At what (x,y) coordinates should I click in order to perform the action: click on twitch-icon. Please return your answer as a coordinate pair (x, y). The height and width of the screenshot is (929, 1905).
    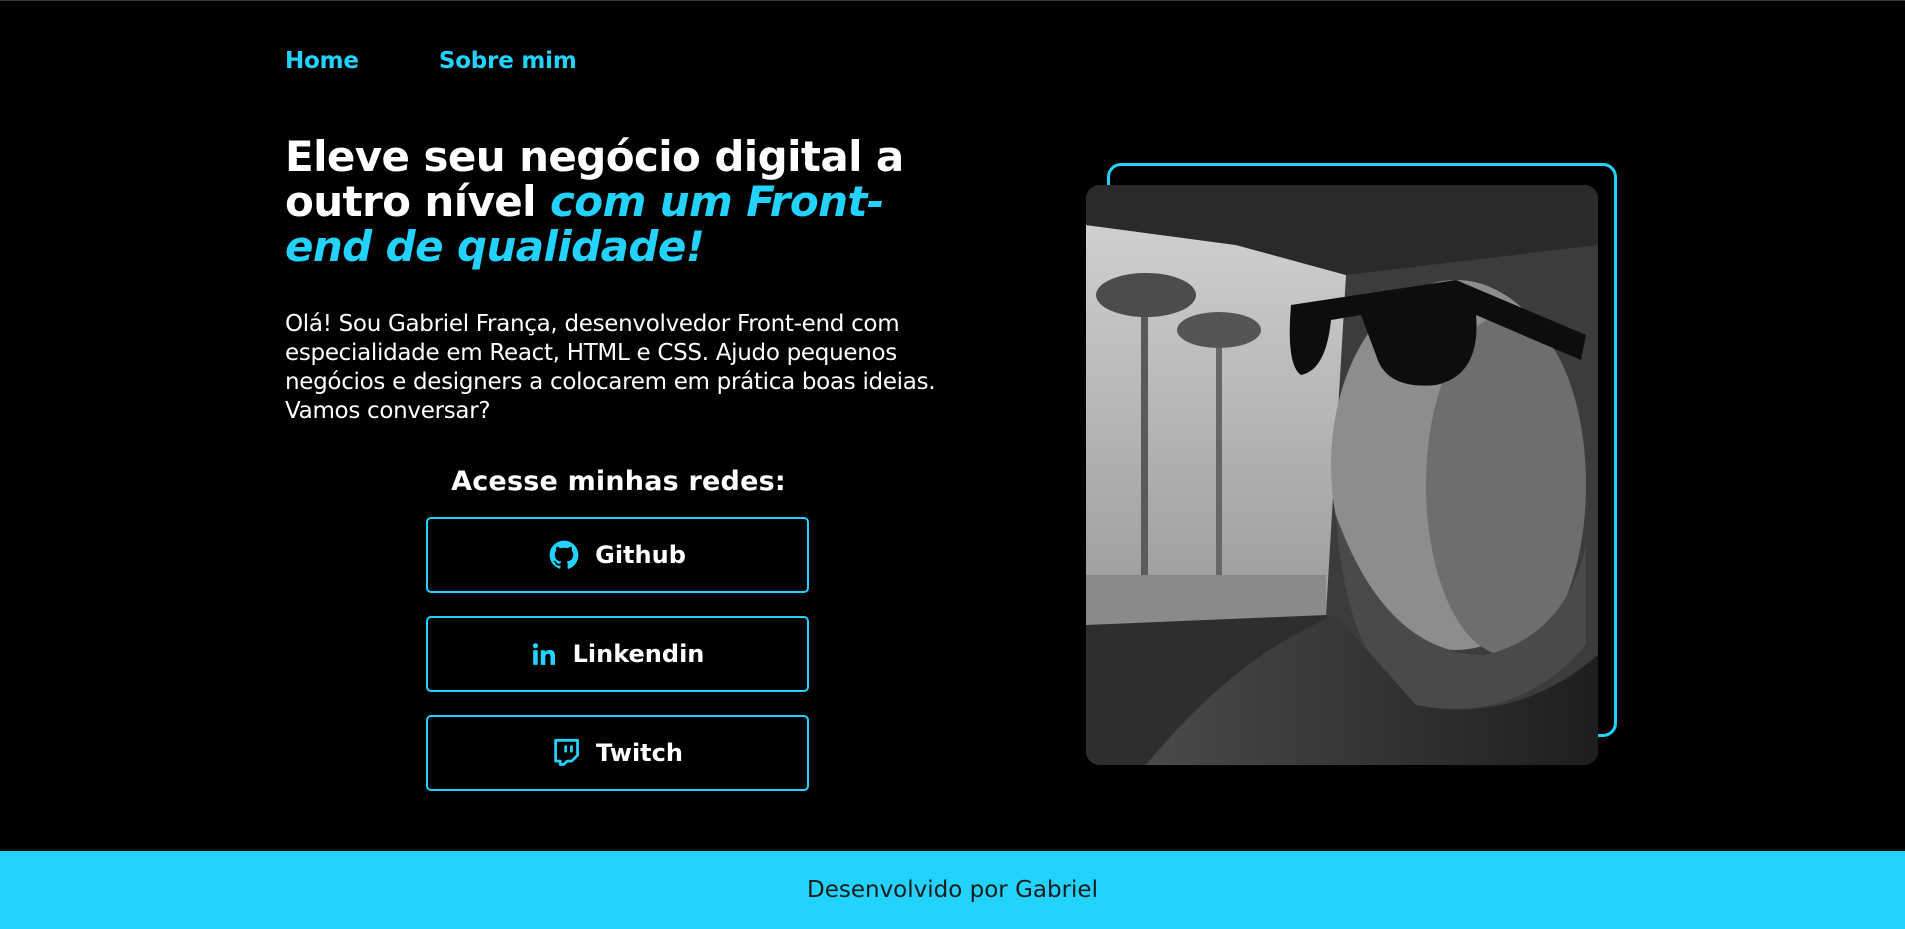
    Looking at the image, I should click on (566, 753).